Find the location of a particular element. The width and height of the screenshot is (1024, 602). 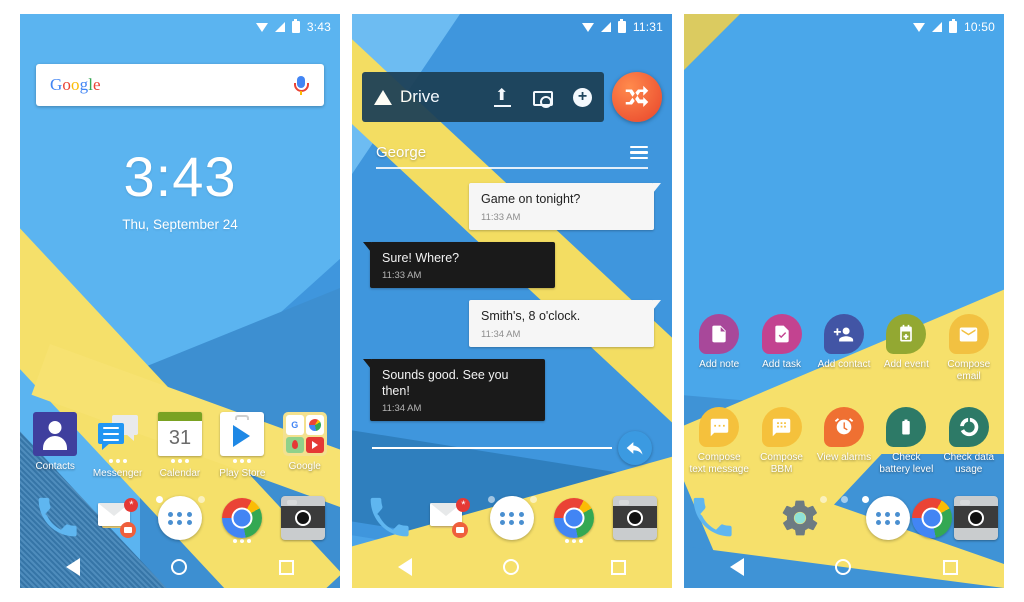

shortcut-add-task: Add task is located at coordinates (782, 342).